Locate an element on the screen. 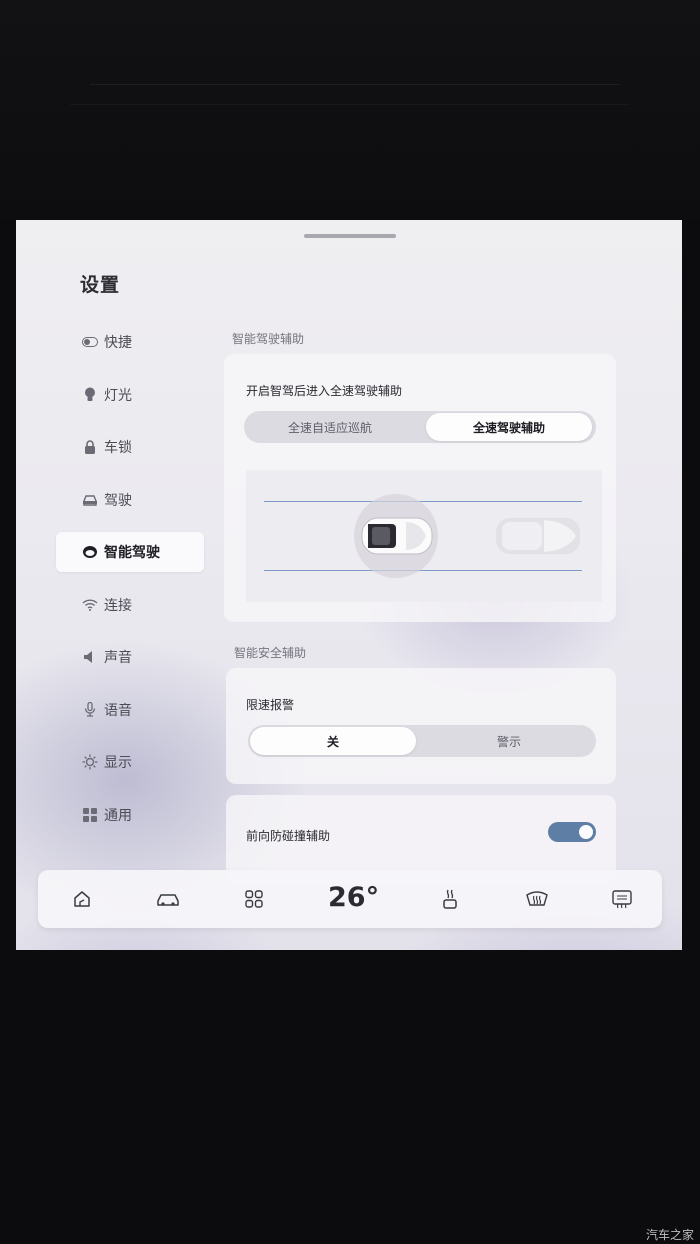 This screenshot has width=700, height=1244. page-title: 设置 is located at coordinates (100, 285).